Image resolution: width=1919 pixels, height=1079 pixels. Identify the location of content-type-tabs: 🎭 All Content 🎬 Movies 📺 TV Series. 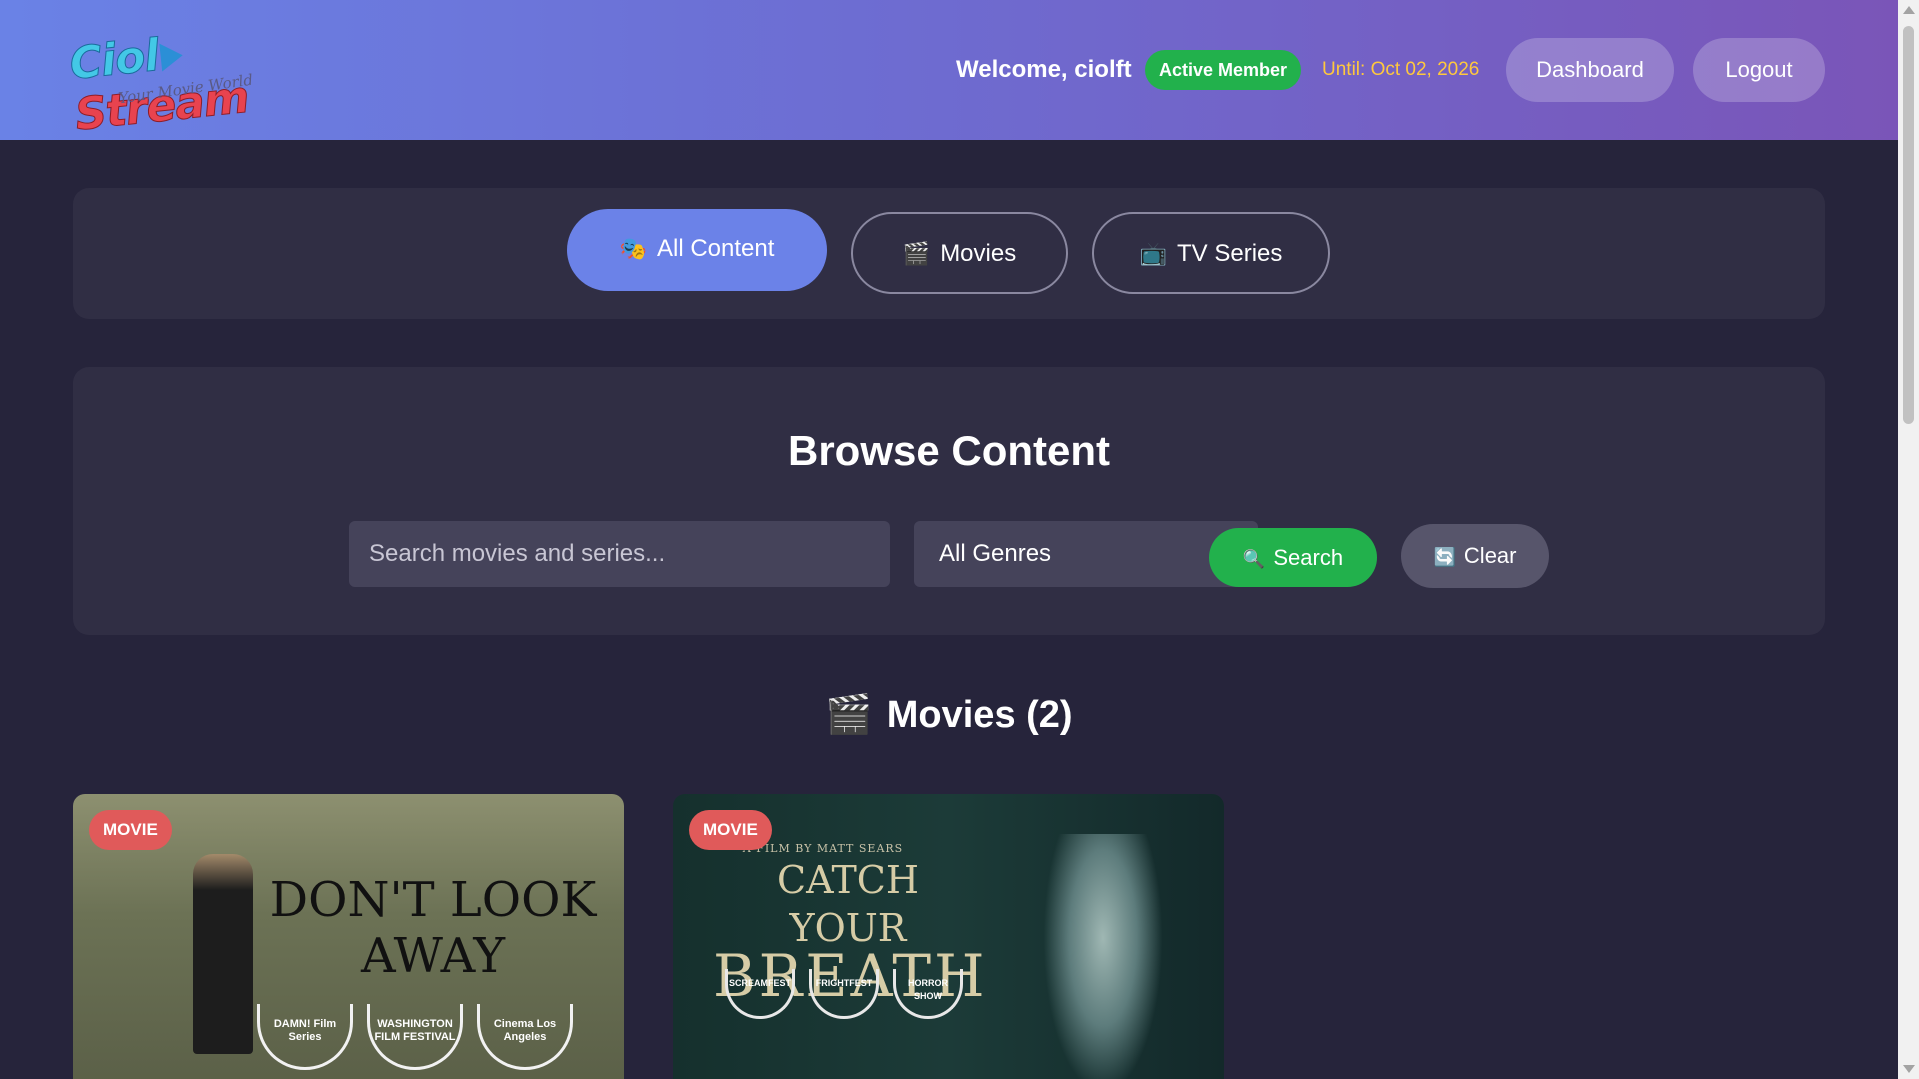
(949, 253).